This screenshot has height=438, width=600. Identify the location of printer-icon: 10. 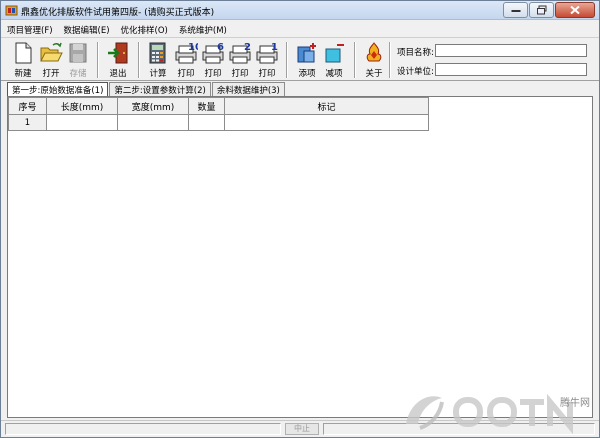
(186, 53).